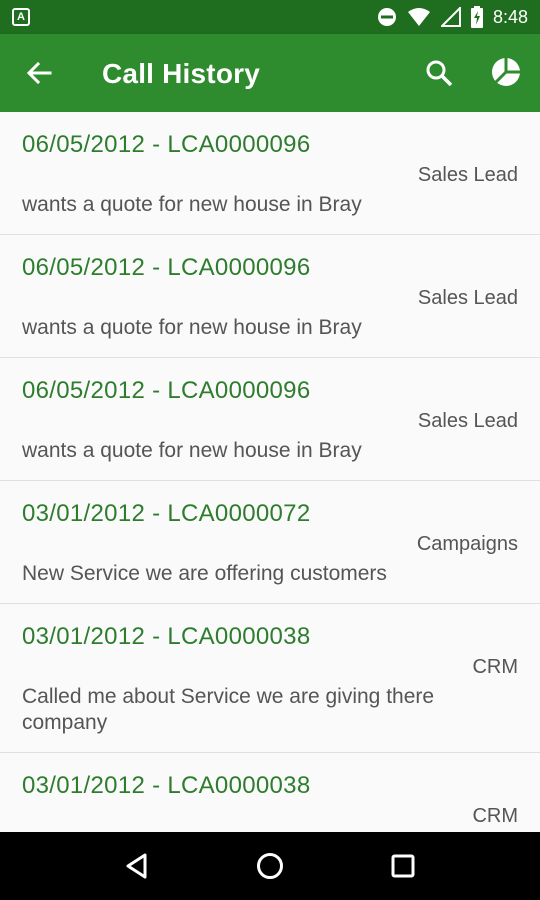 Image resolution: width=540 pixels, height=900 pixels. I want to click on notification-a-icon: A, so click(21, 17).